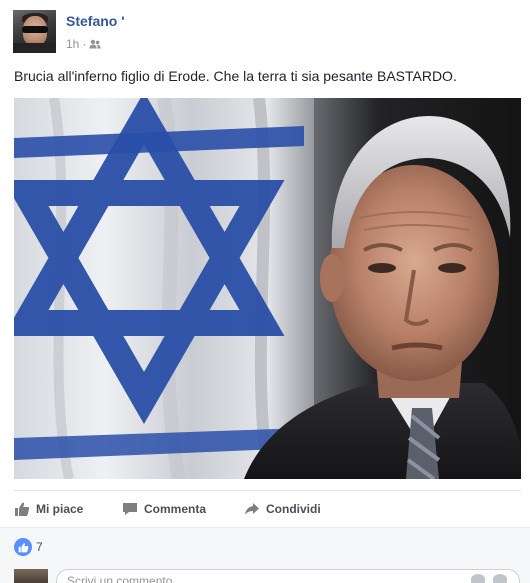 Image resolution: width=530 pixels, height=583 pixels. I want to click on viewer-avatar, so click(31, 576).